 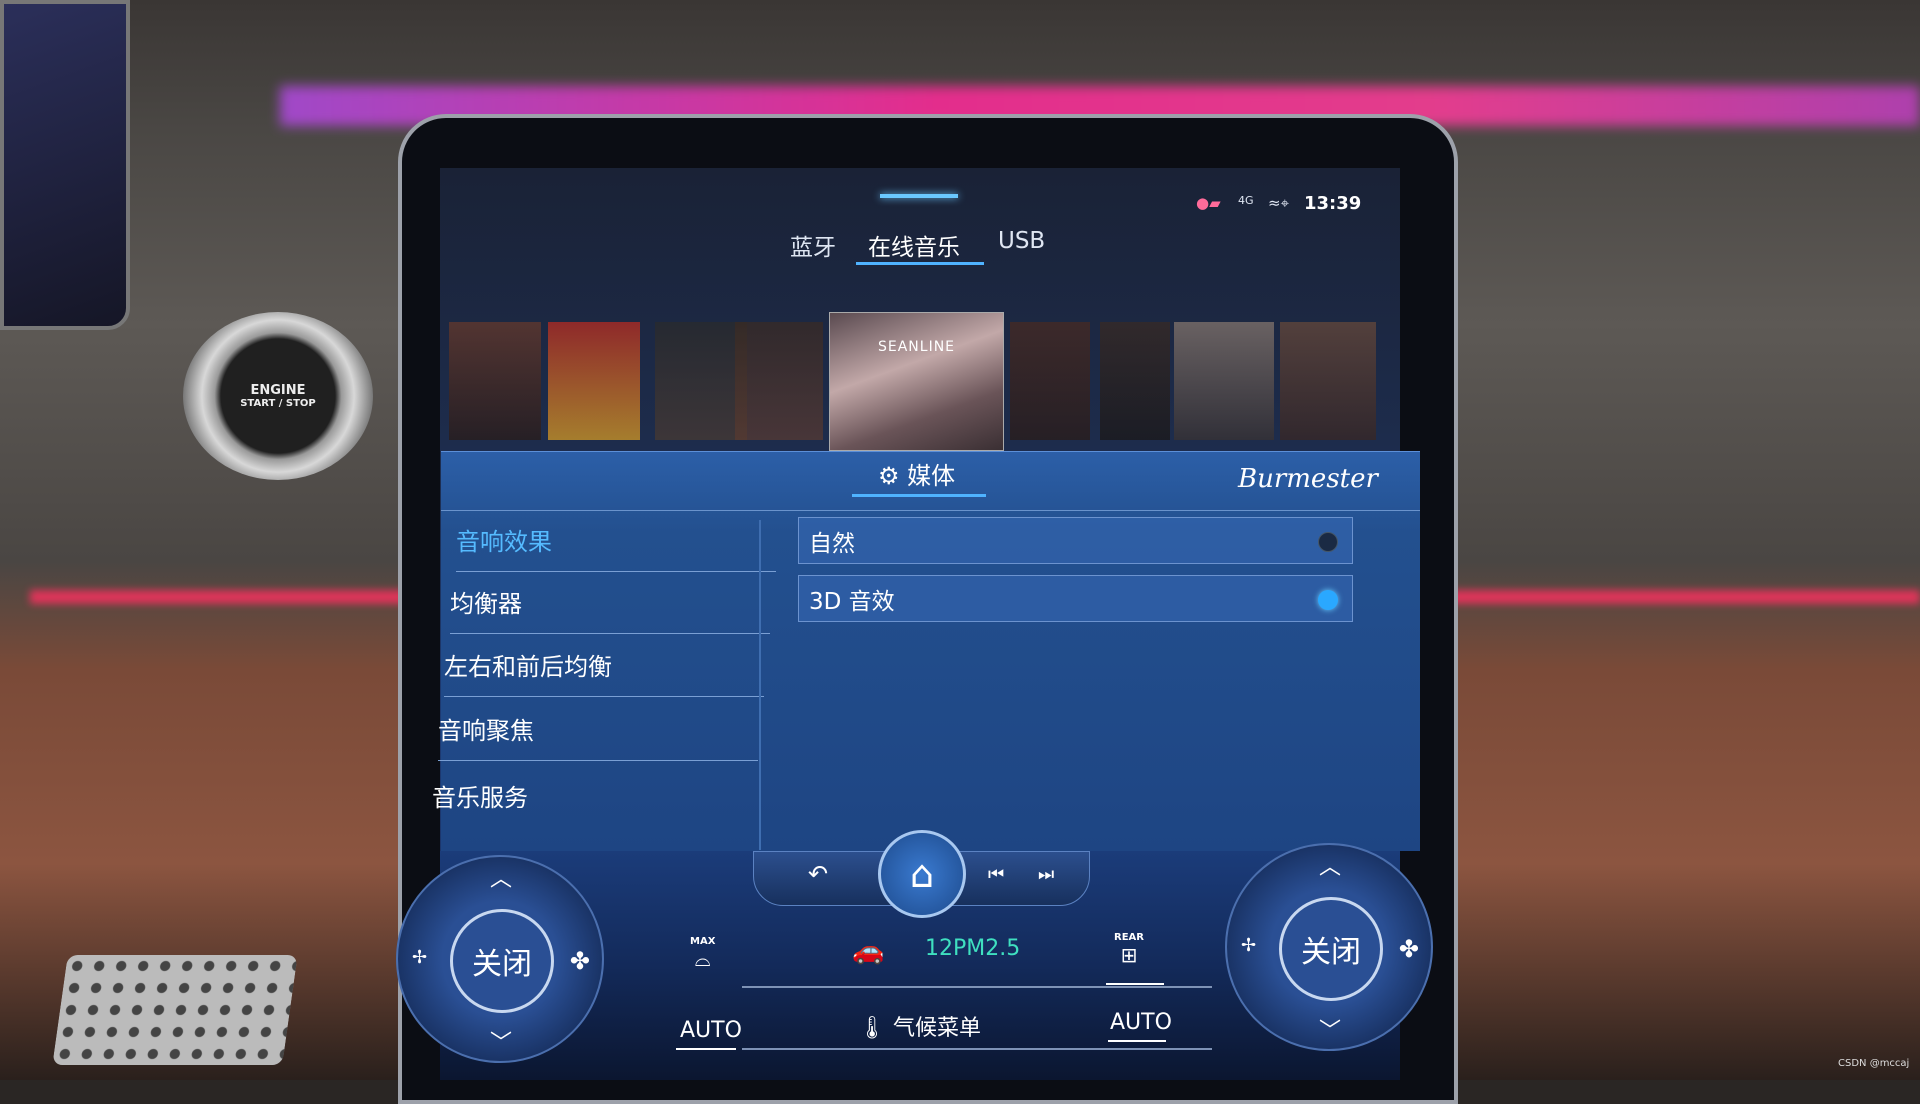 I want to click on option-label: 自然, so click(x=832, y=544).